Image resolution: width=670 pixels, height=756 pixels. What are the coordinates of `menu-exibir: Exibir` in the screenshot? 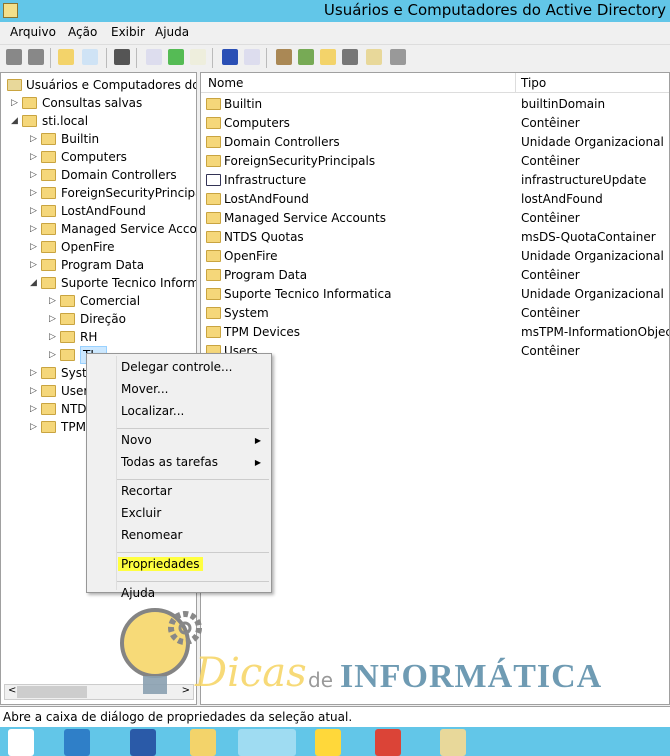 It's located at (128, 32).